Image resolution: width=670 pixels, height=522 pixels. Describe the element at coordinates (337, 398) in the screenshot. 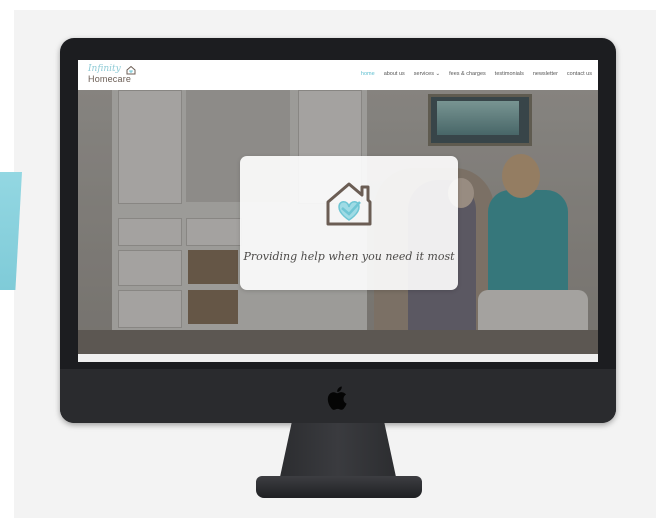

I see `apple-logo-icon` at that location.